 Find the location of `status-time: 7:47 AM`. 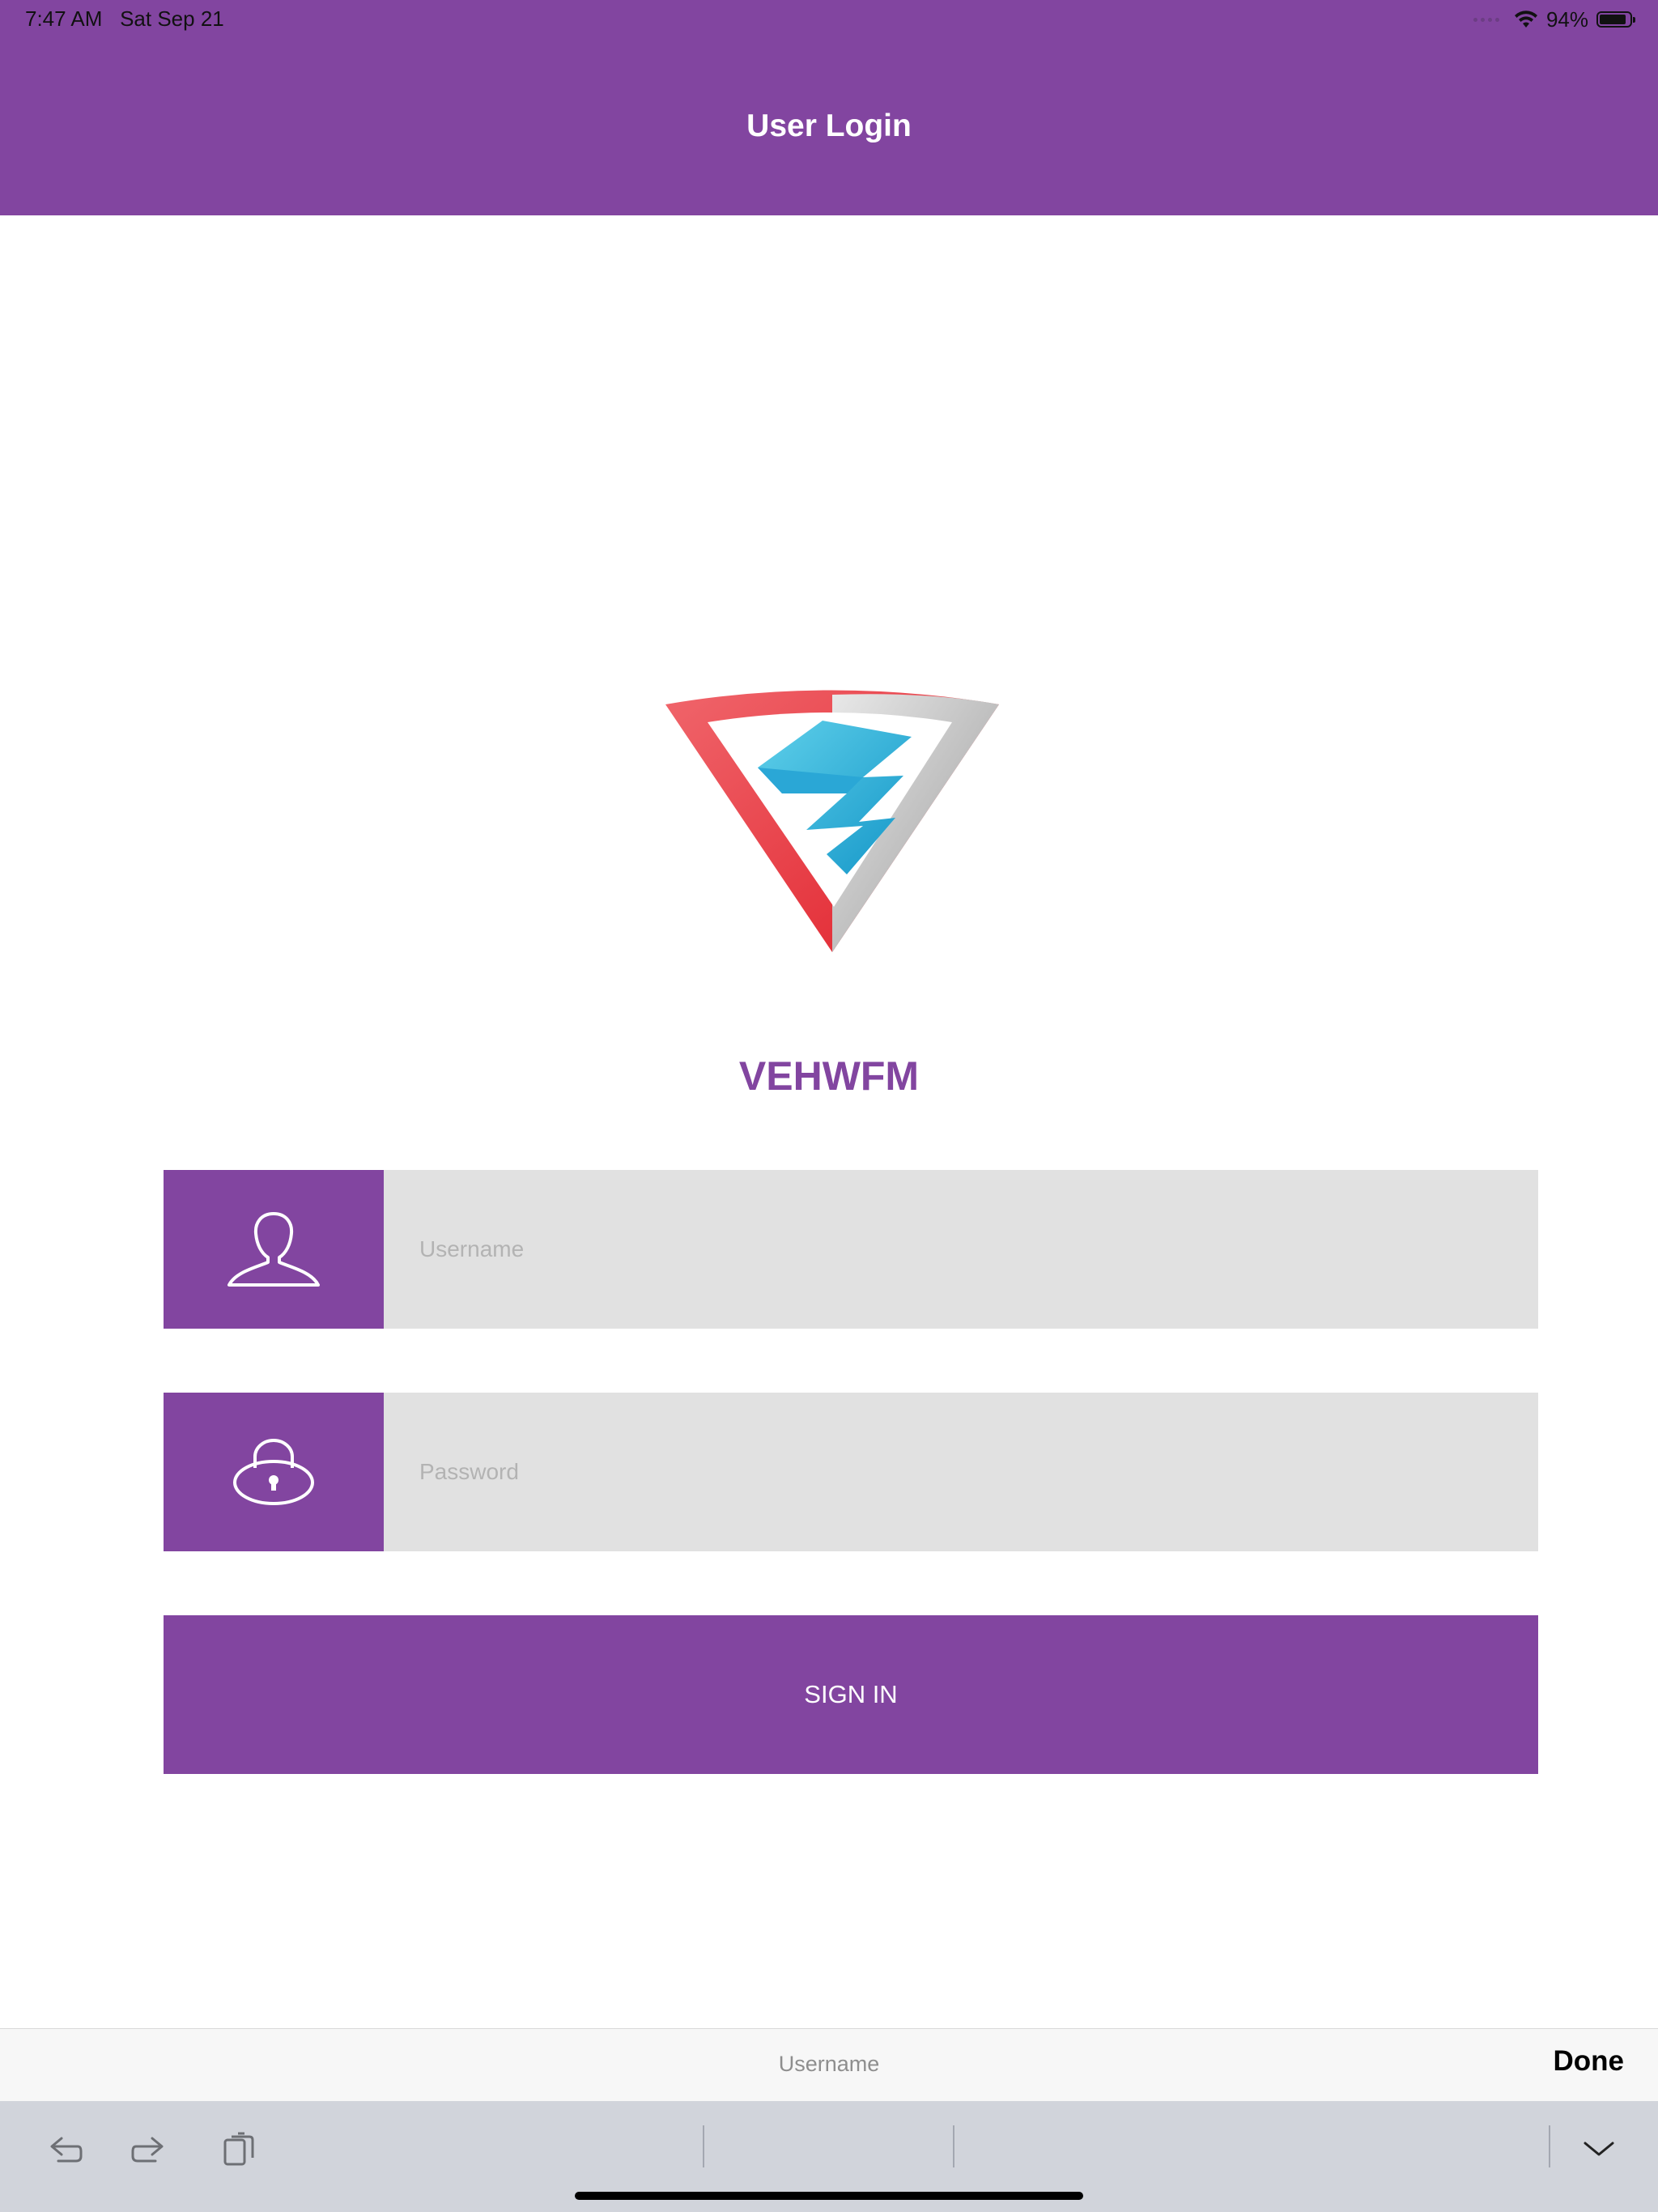

status-time: 7:47 AM is located at coordinates (64, 19).